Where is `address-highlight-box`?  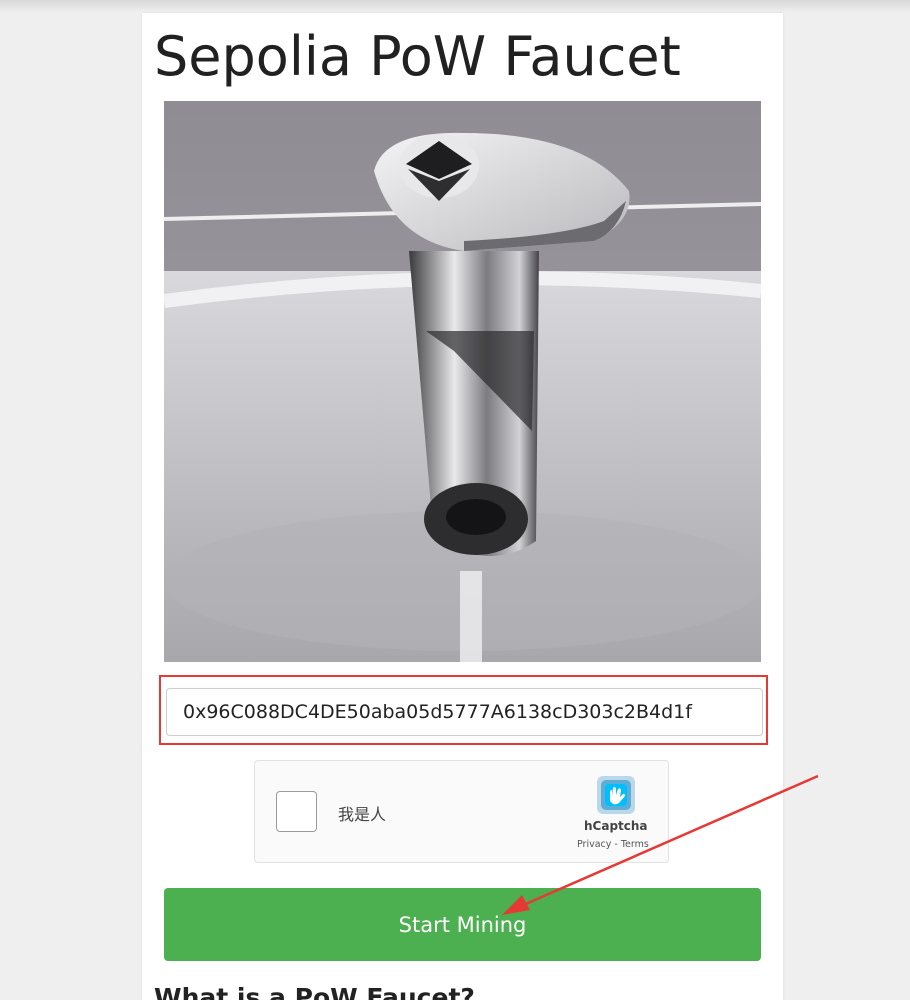 address-highlight-box is located at coordinates (463, 710).